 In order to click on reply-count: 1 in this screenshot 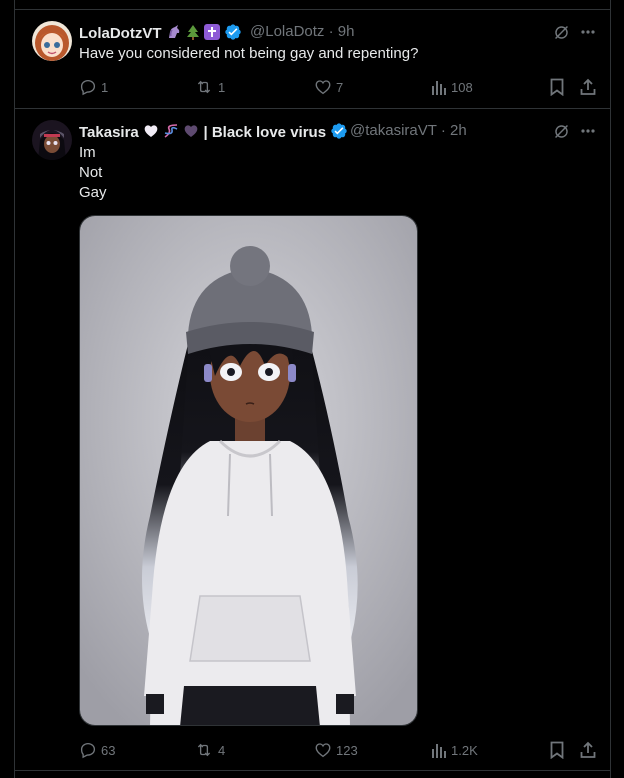, I will do `click(105, 87)`.